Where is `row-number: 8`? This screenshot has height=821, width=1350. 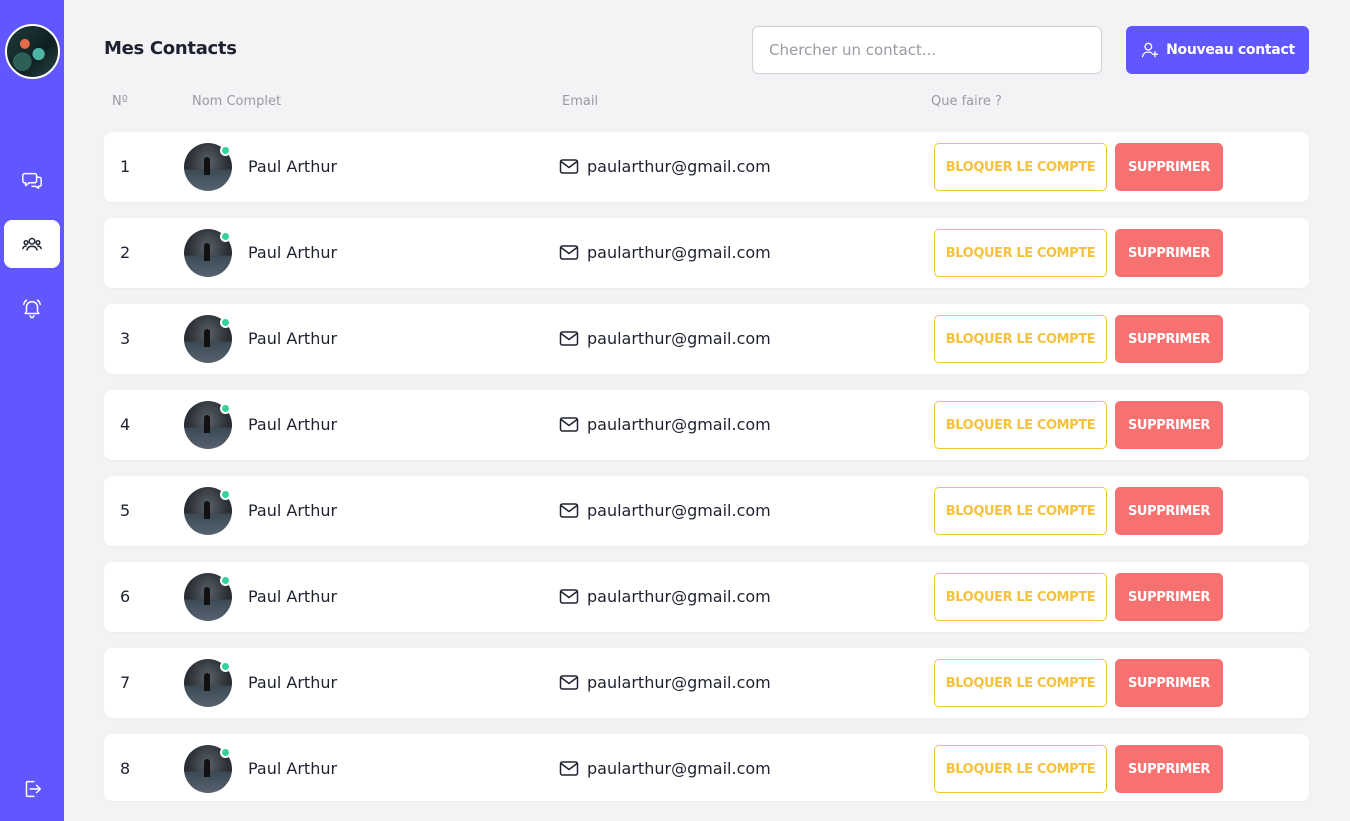
row-number: 8 is located at coordinates (125, 768).